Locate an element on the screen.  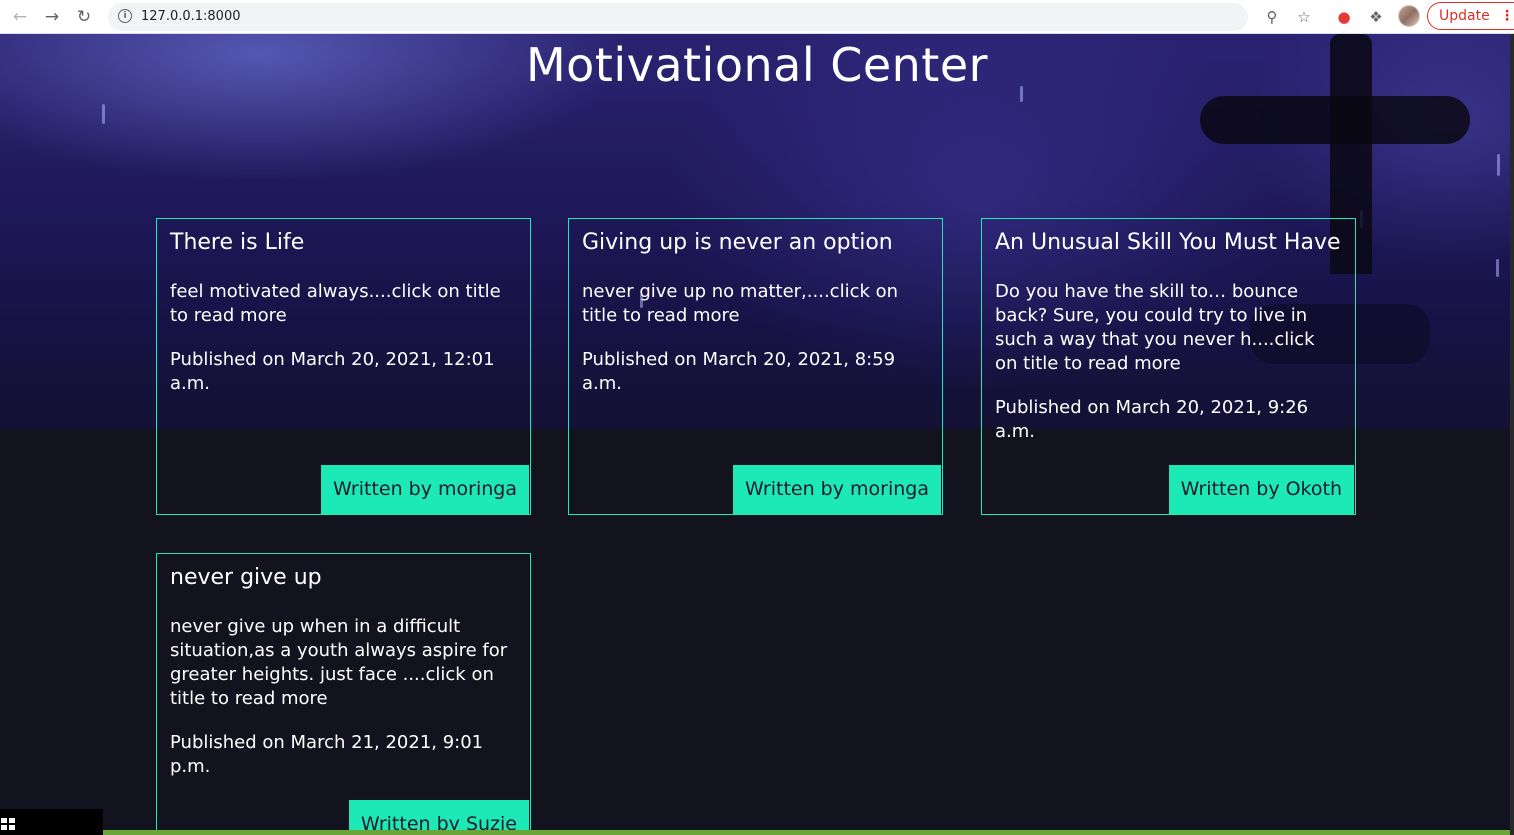
silhouette-bar is located at coordinates (1335, 120).